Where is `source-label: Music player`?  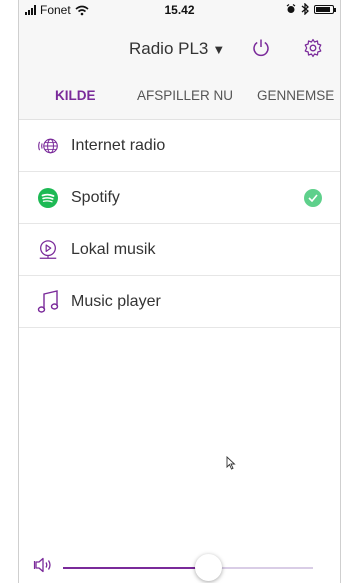
source-label: Music player is located at coordinates (116, 301).